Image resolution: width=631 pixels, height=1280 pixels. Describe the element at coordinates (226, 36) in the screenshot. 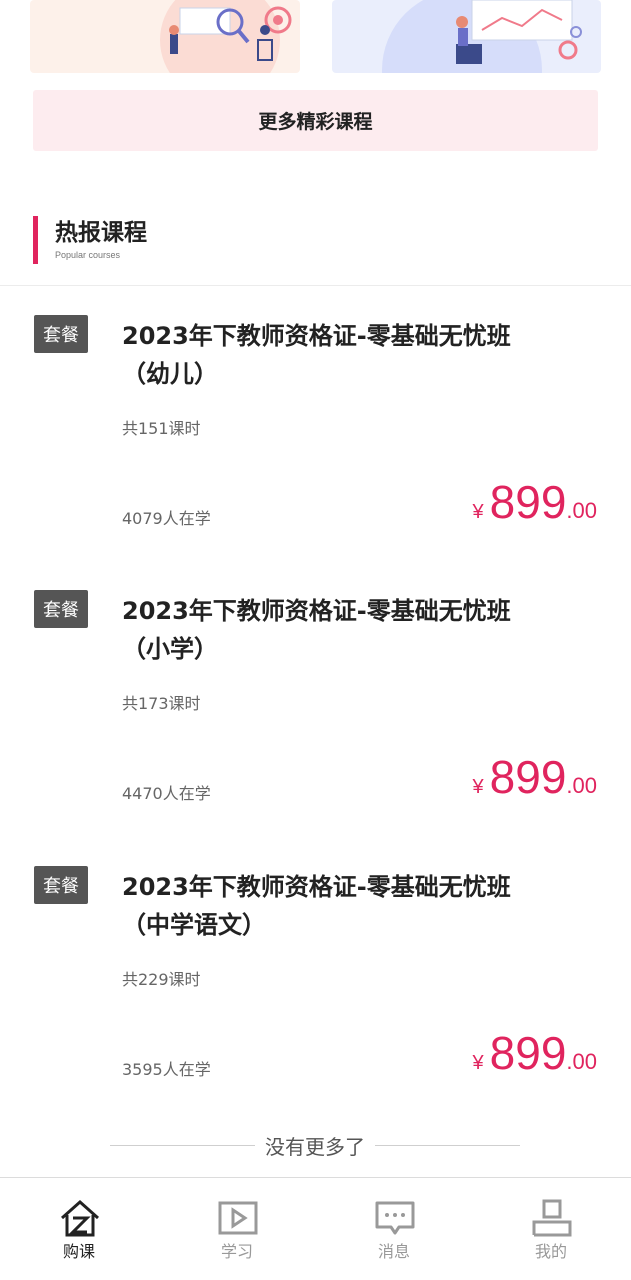

I see `banner-left-illustration` at that location.